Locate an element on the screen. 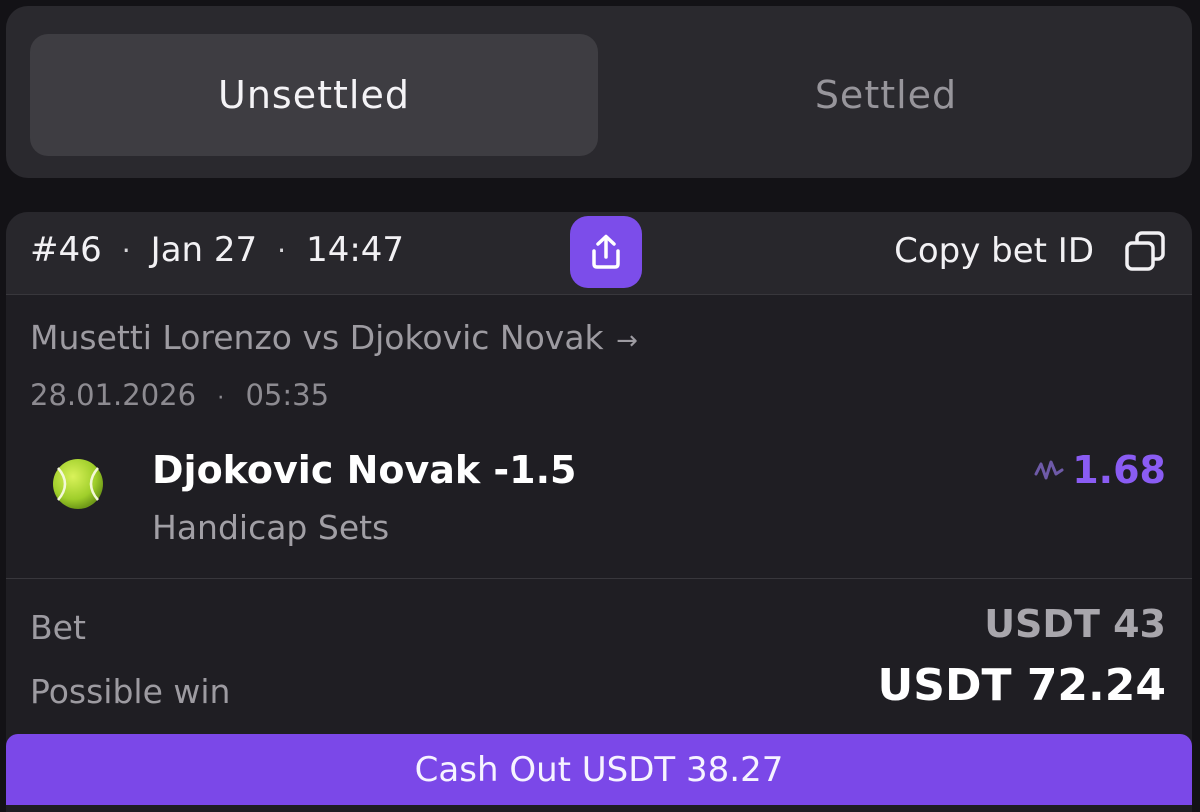 The width and height of the screenshot is (1200, 812). bet-meta: #46 · Jan 27 · 14:47 is located at coordinates (217, 250).